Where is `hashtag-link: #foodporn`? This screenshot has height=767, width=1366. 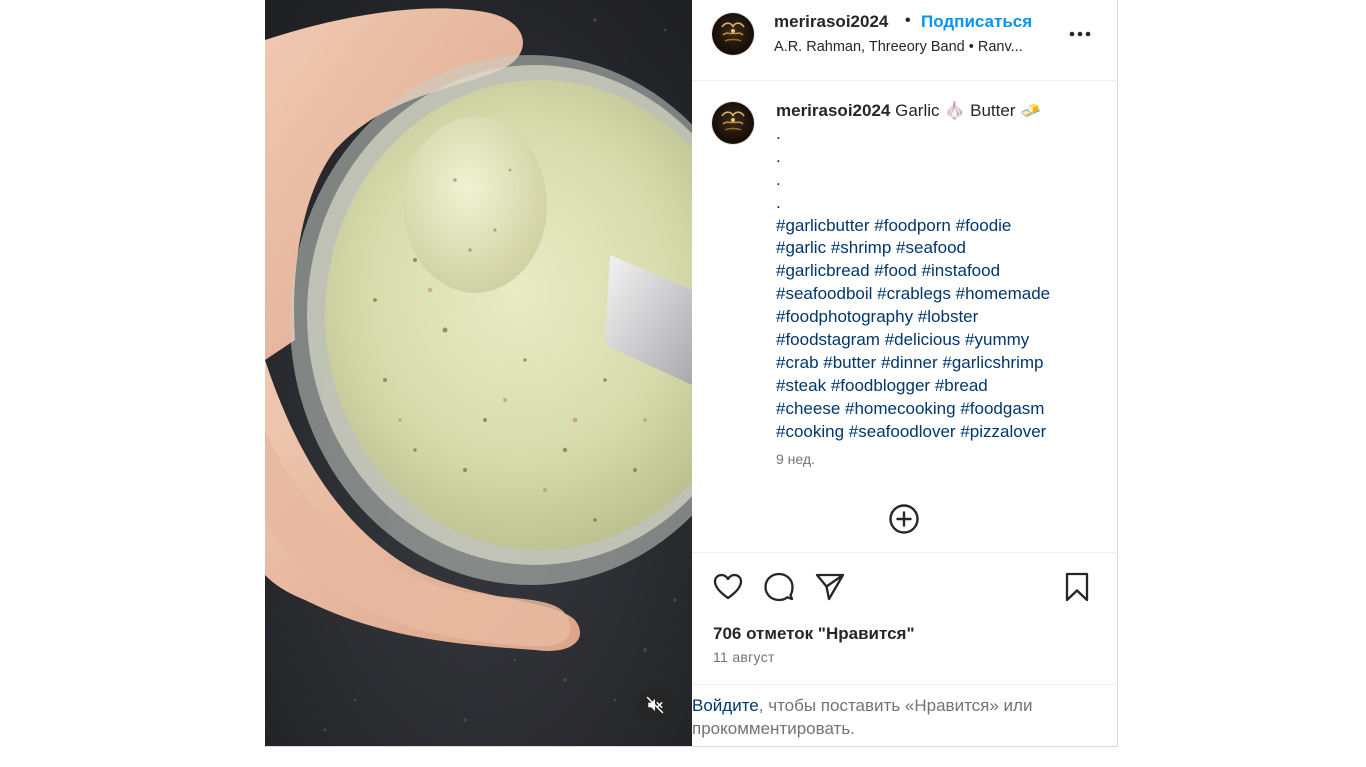
hashtag-link: #foodporn is located at coordinates (912, 225).